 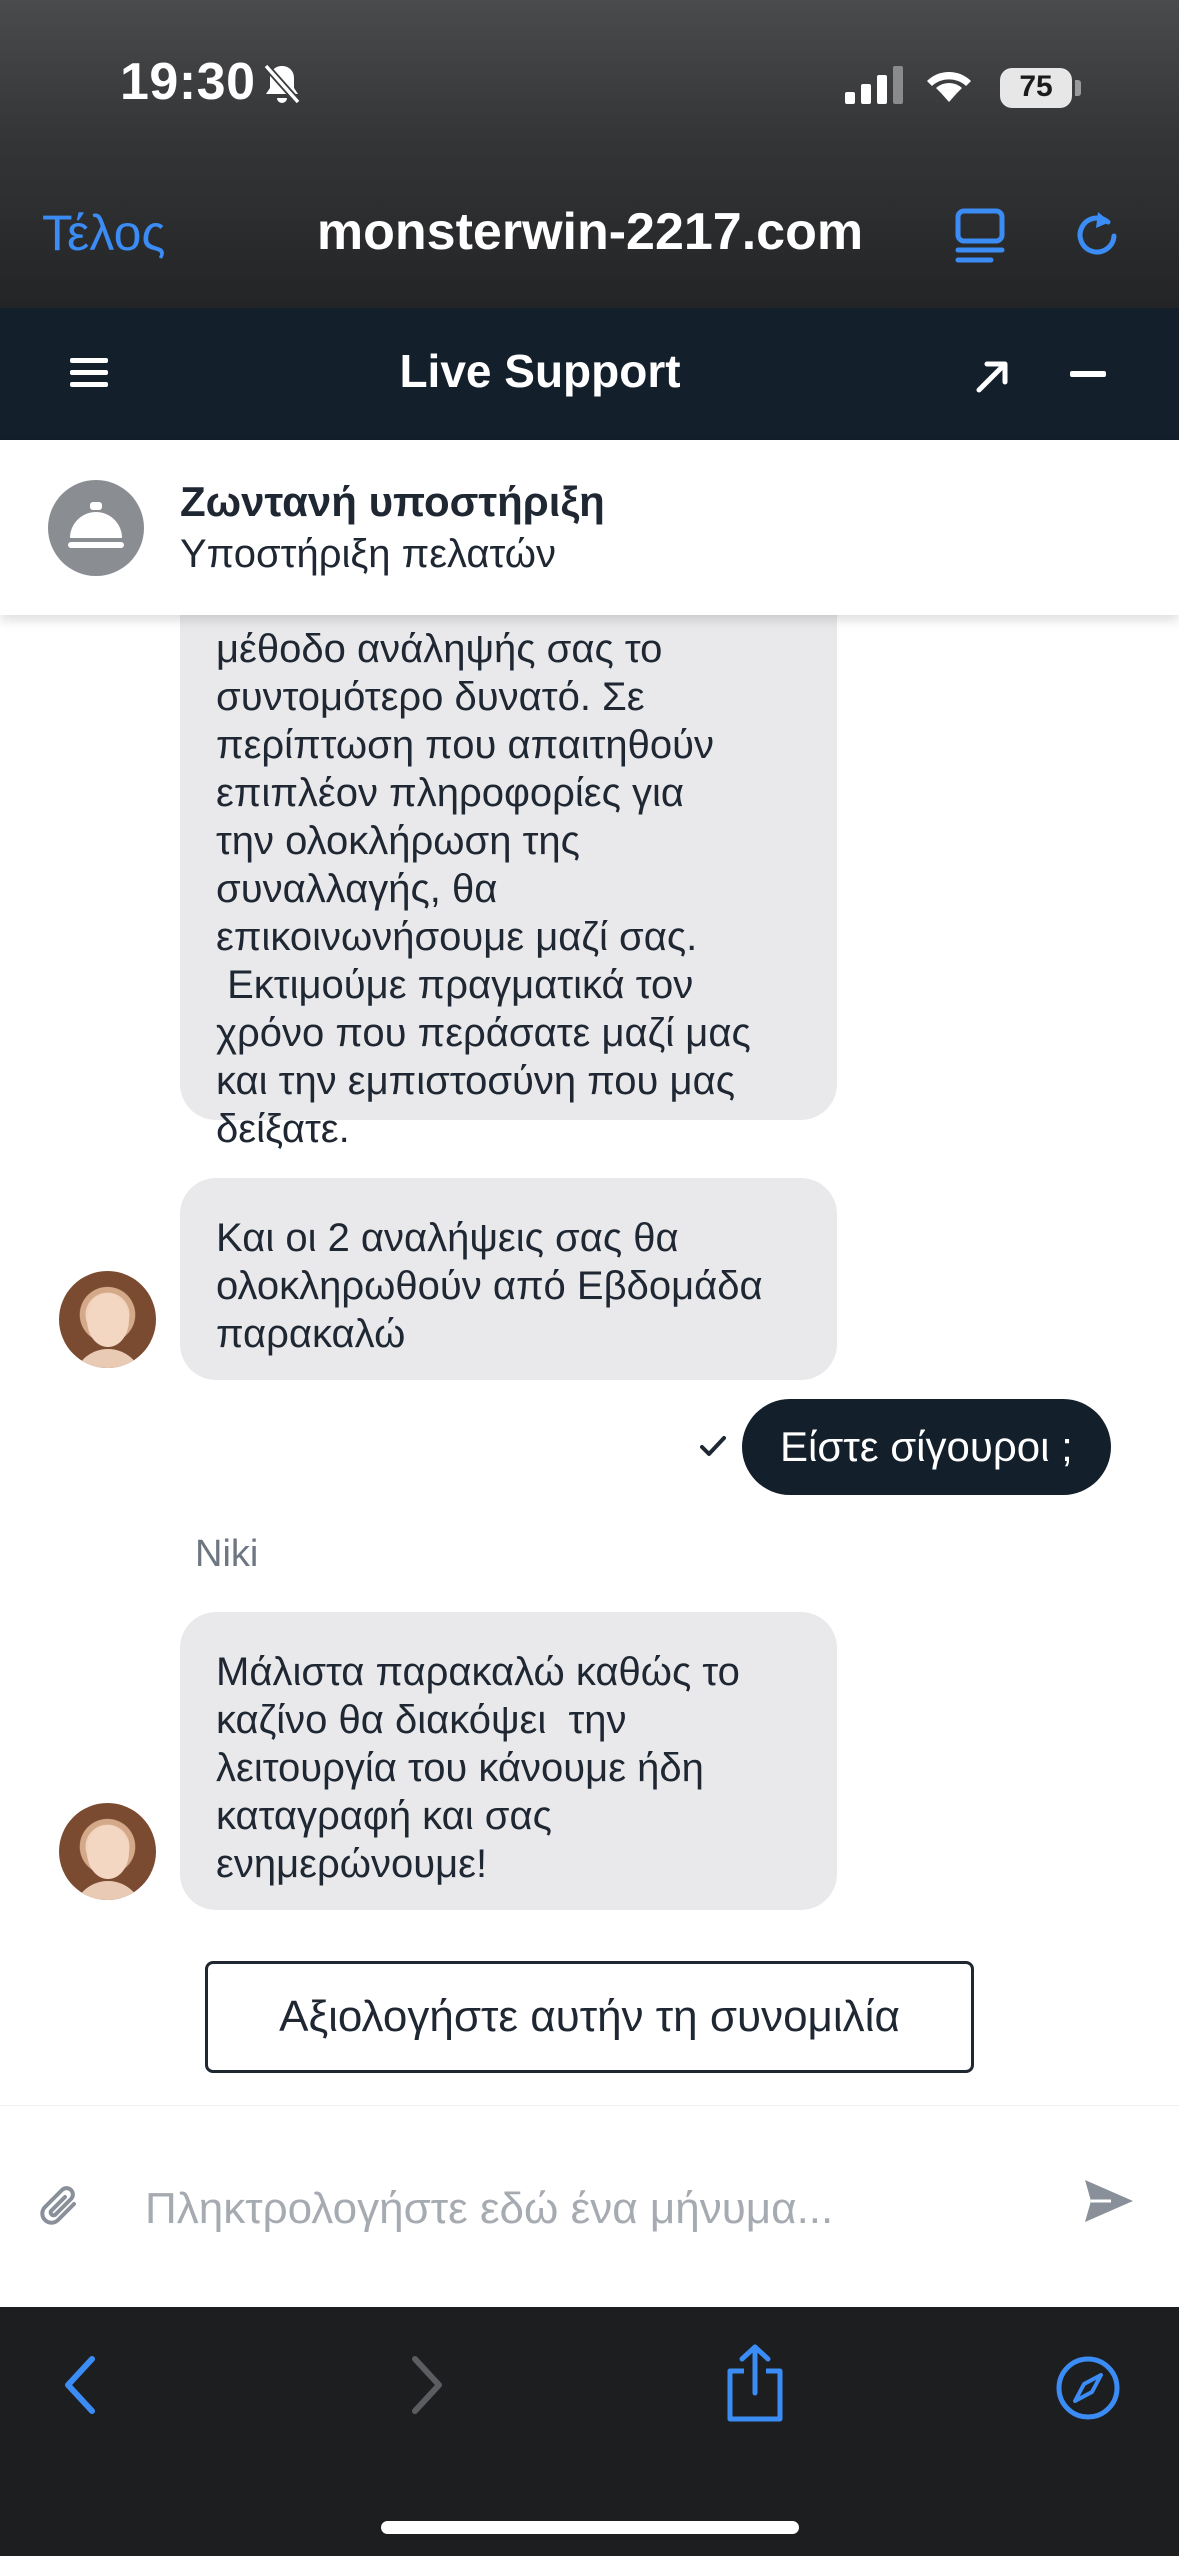 I want to click on widget-header: Live Support, so click(x=589, y=374).